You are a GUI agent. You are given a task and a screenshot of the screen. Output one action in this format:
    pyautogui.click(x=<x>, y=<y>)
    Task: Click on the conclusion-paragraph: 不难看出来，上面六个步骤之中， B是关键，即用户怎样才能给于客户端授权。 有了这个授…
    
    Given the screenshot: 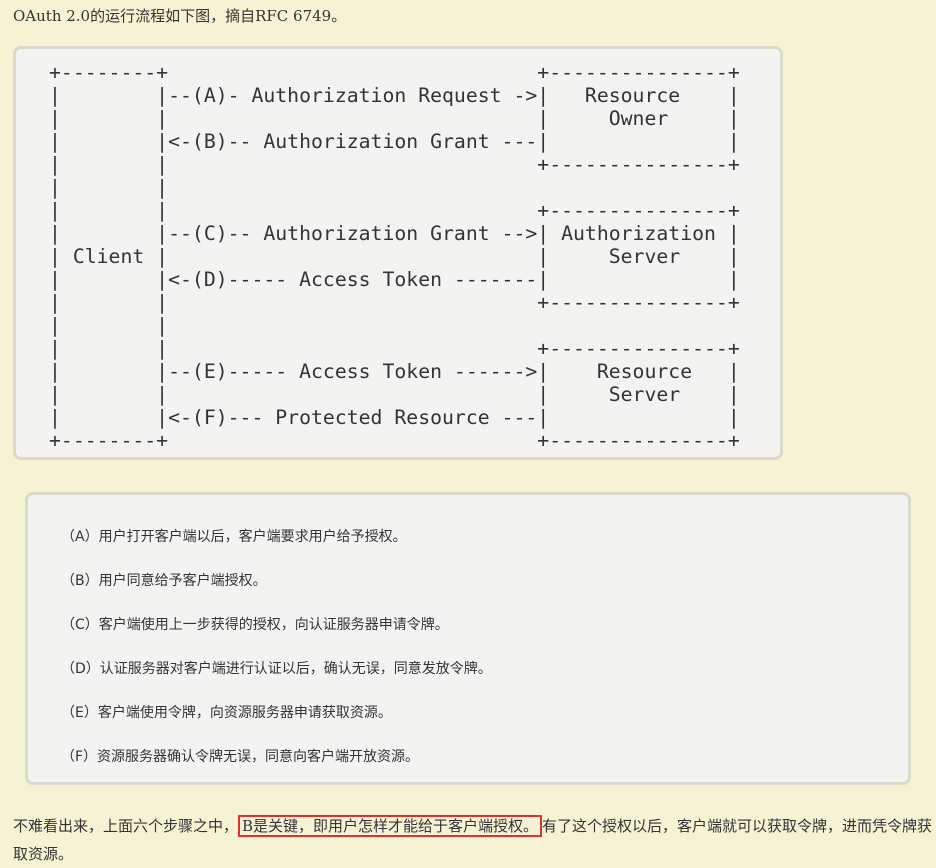 What is the action you would take?
    pyautogui.click(x=473, y=840)
    